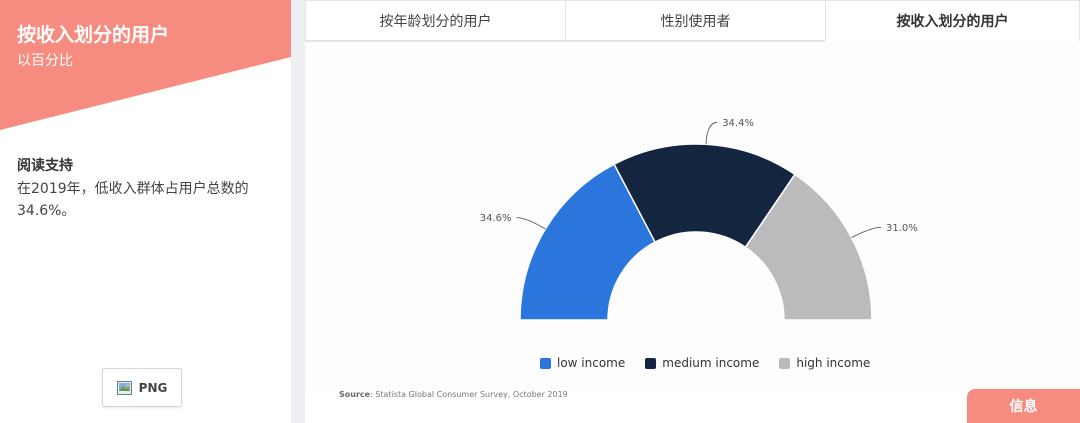 The image size is (1080, 423). Describe the element at coordinates (45, 166) in the screenshot. I see `reading-support-heading: 阅读支持` at that location.